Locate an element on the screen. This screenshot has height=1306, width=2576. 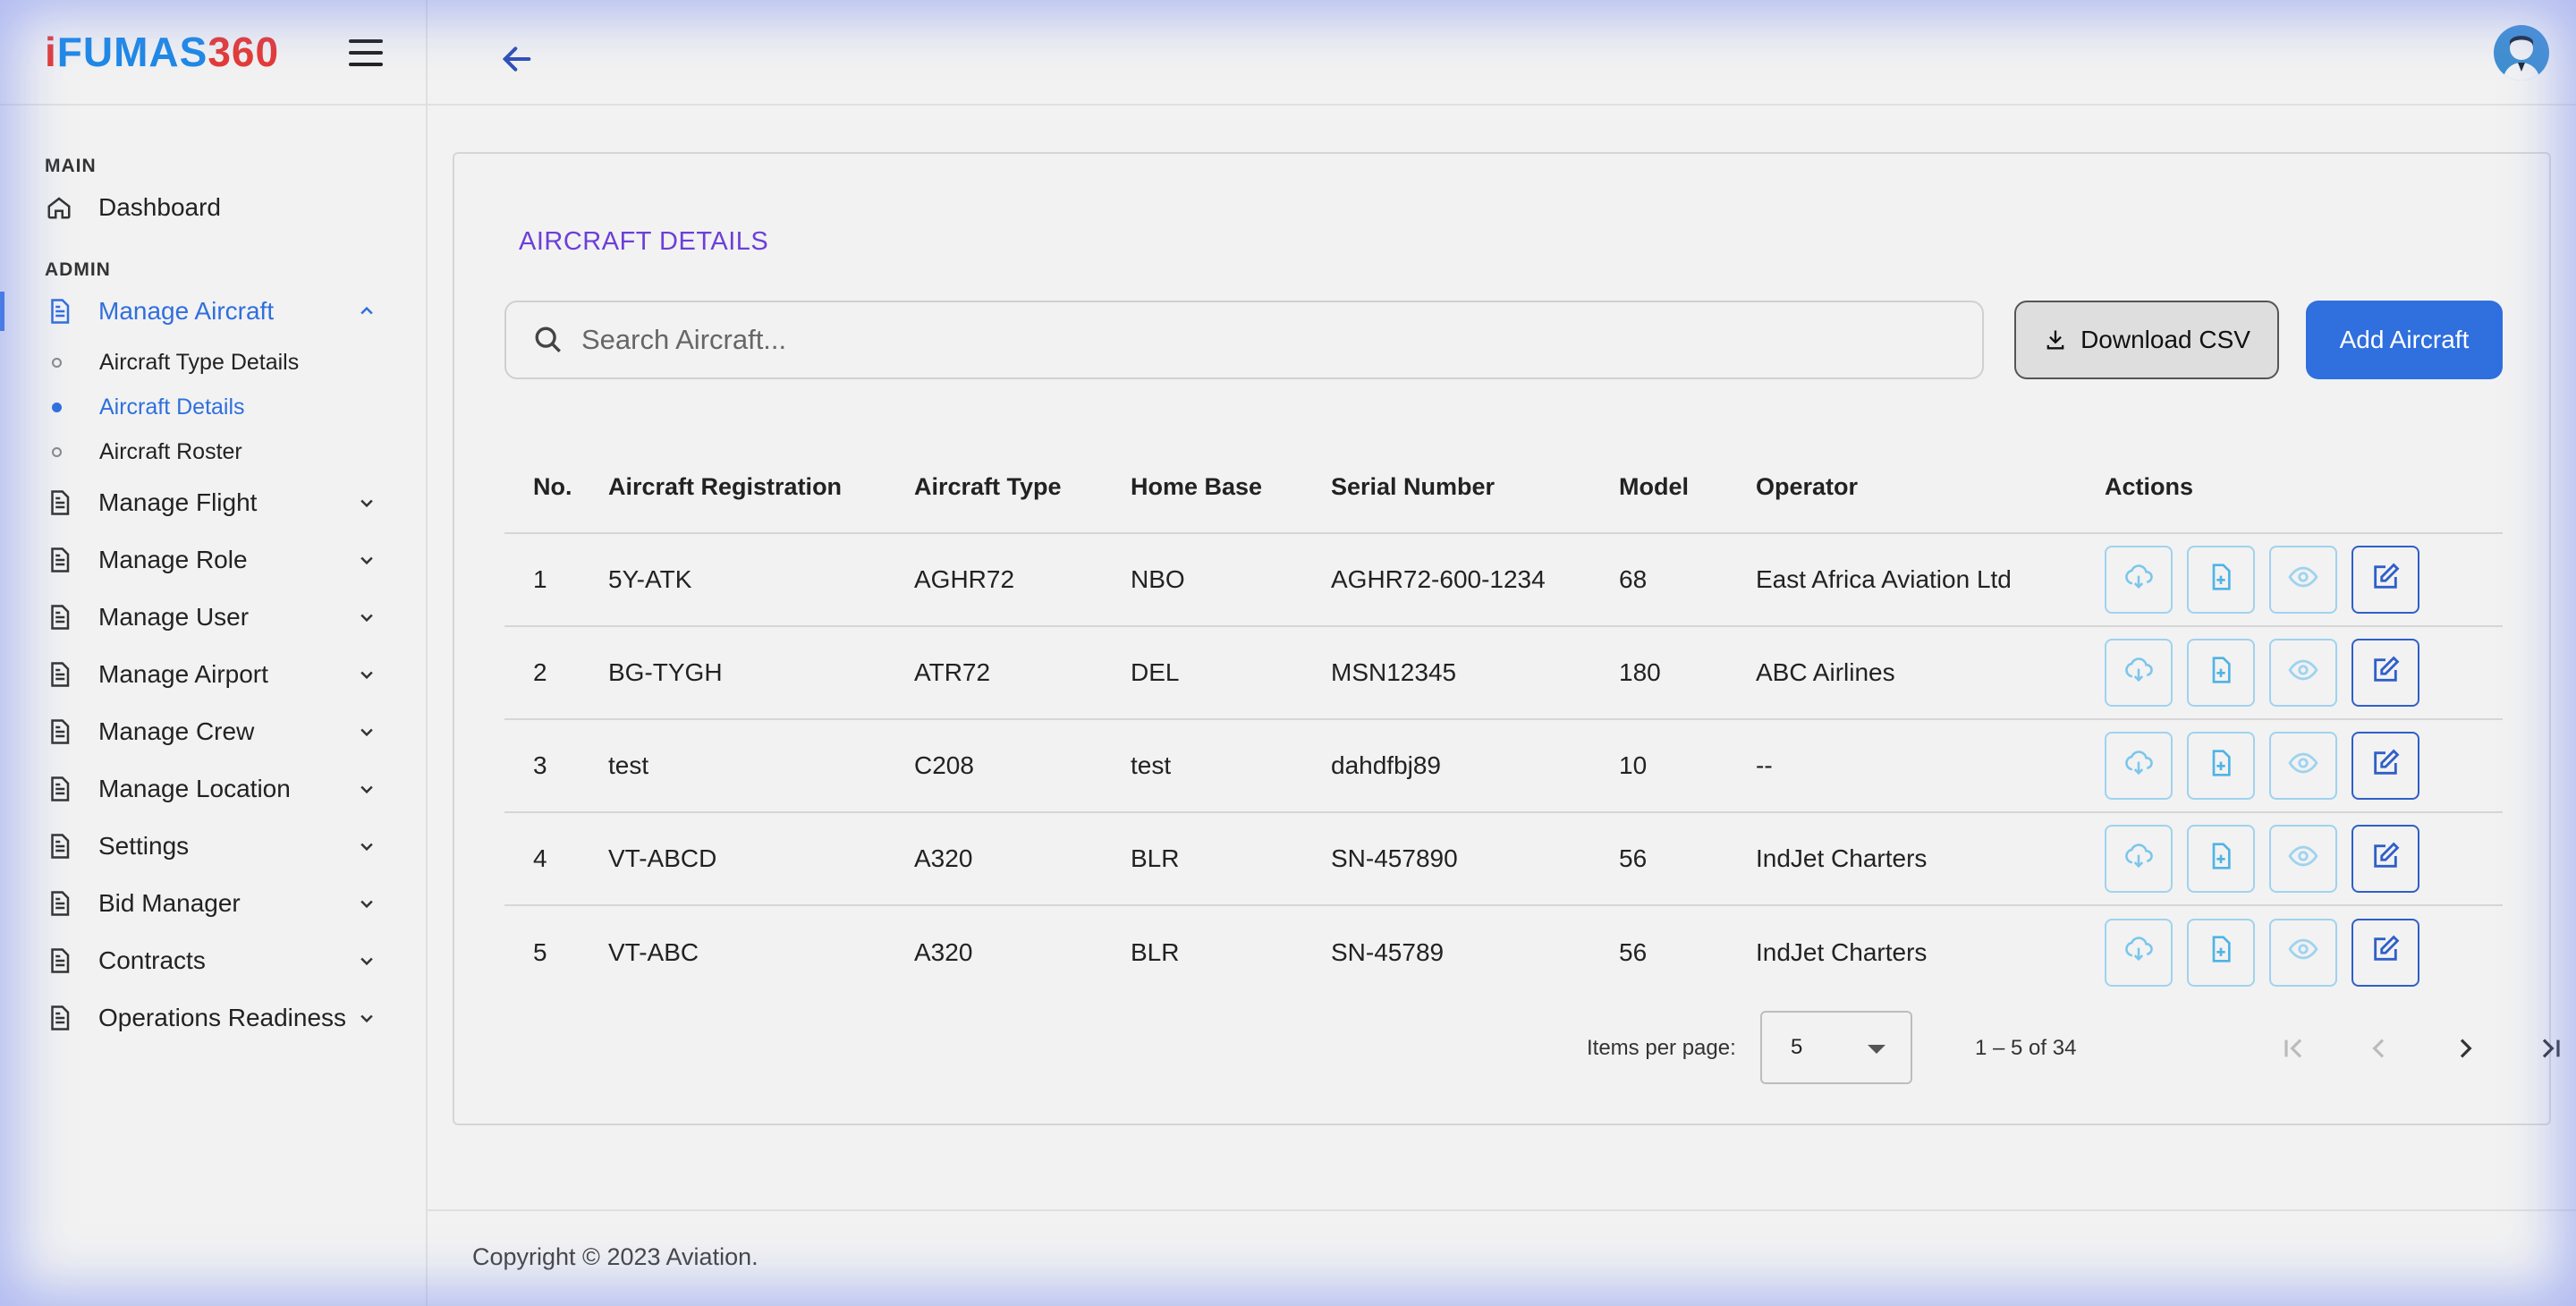
sidebar-item-manage-role: Manage Role is located at coordinates (213, 560).